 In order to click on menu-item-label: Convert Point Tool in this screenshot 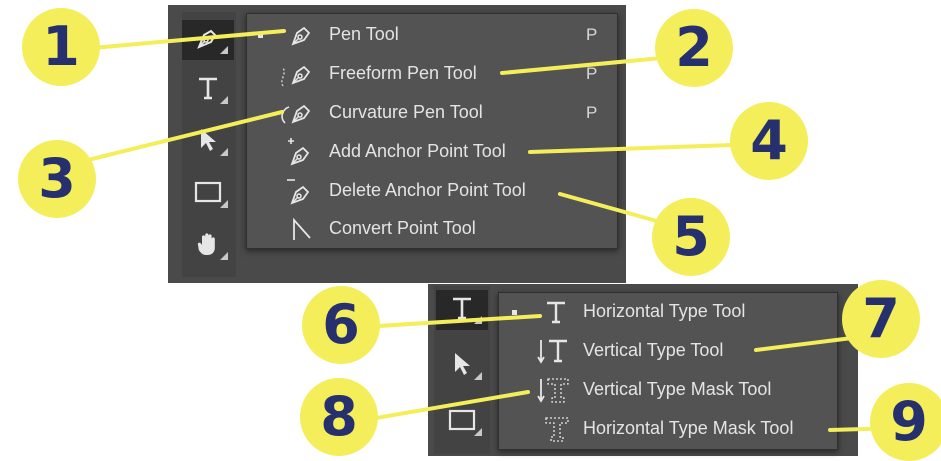, I will do `click(402, 228)`.